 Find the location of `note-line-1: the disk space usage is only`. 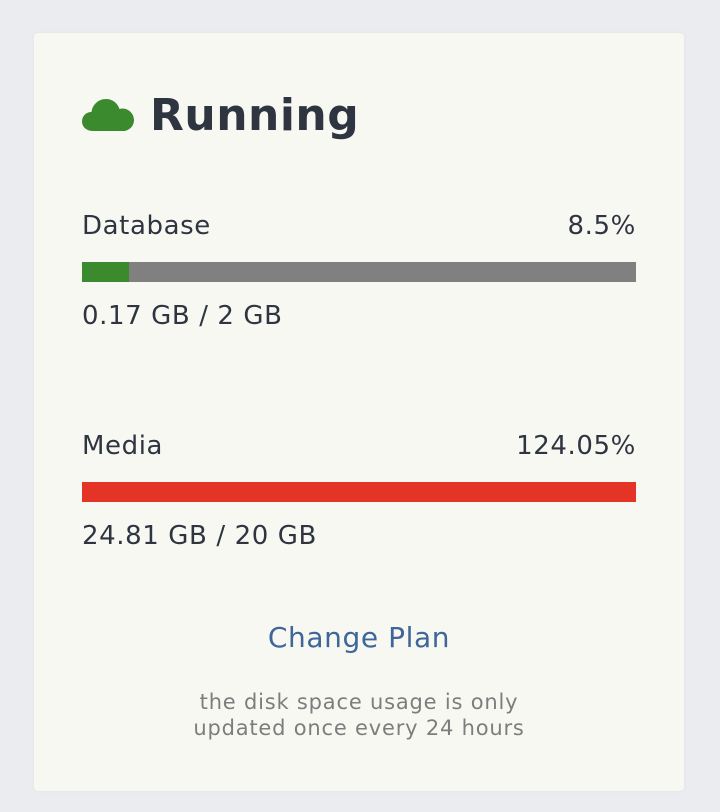

note-line-1: the disk space usage is only is located at coordinates (359, 702).